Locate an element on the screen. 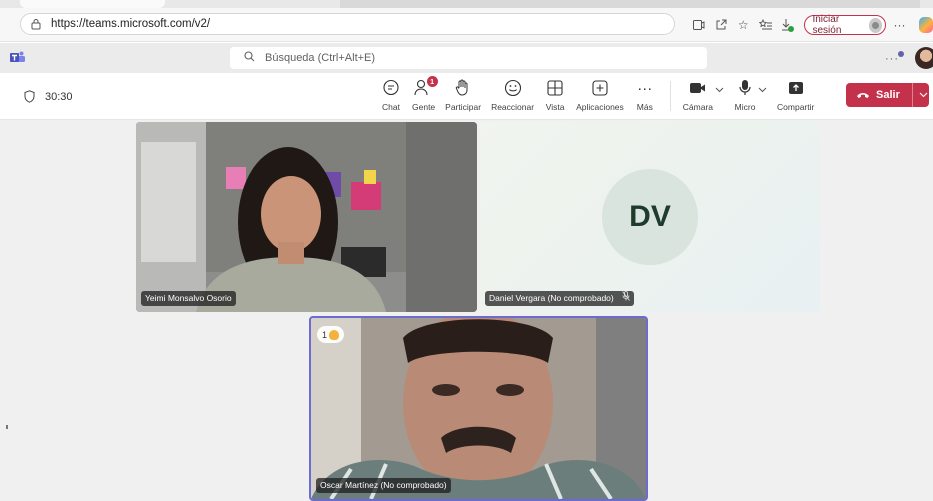  mic-button: Micro is located at coordinates (745, 94).